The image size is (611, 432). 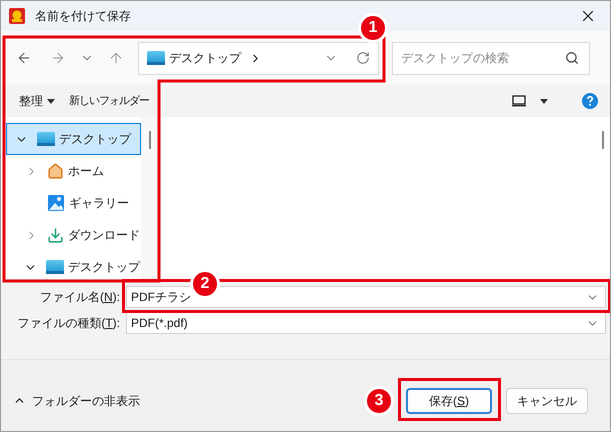 I want to click on window-title: 名前を付けて保存, so click(x=83, y=16).